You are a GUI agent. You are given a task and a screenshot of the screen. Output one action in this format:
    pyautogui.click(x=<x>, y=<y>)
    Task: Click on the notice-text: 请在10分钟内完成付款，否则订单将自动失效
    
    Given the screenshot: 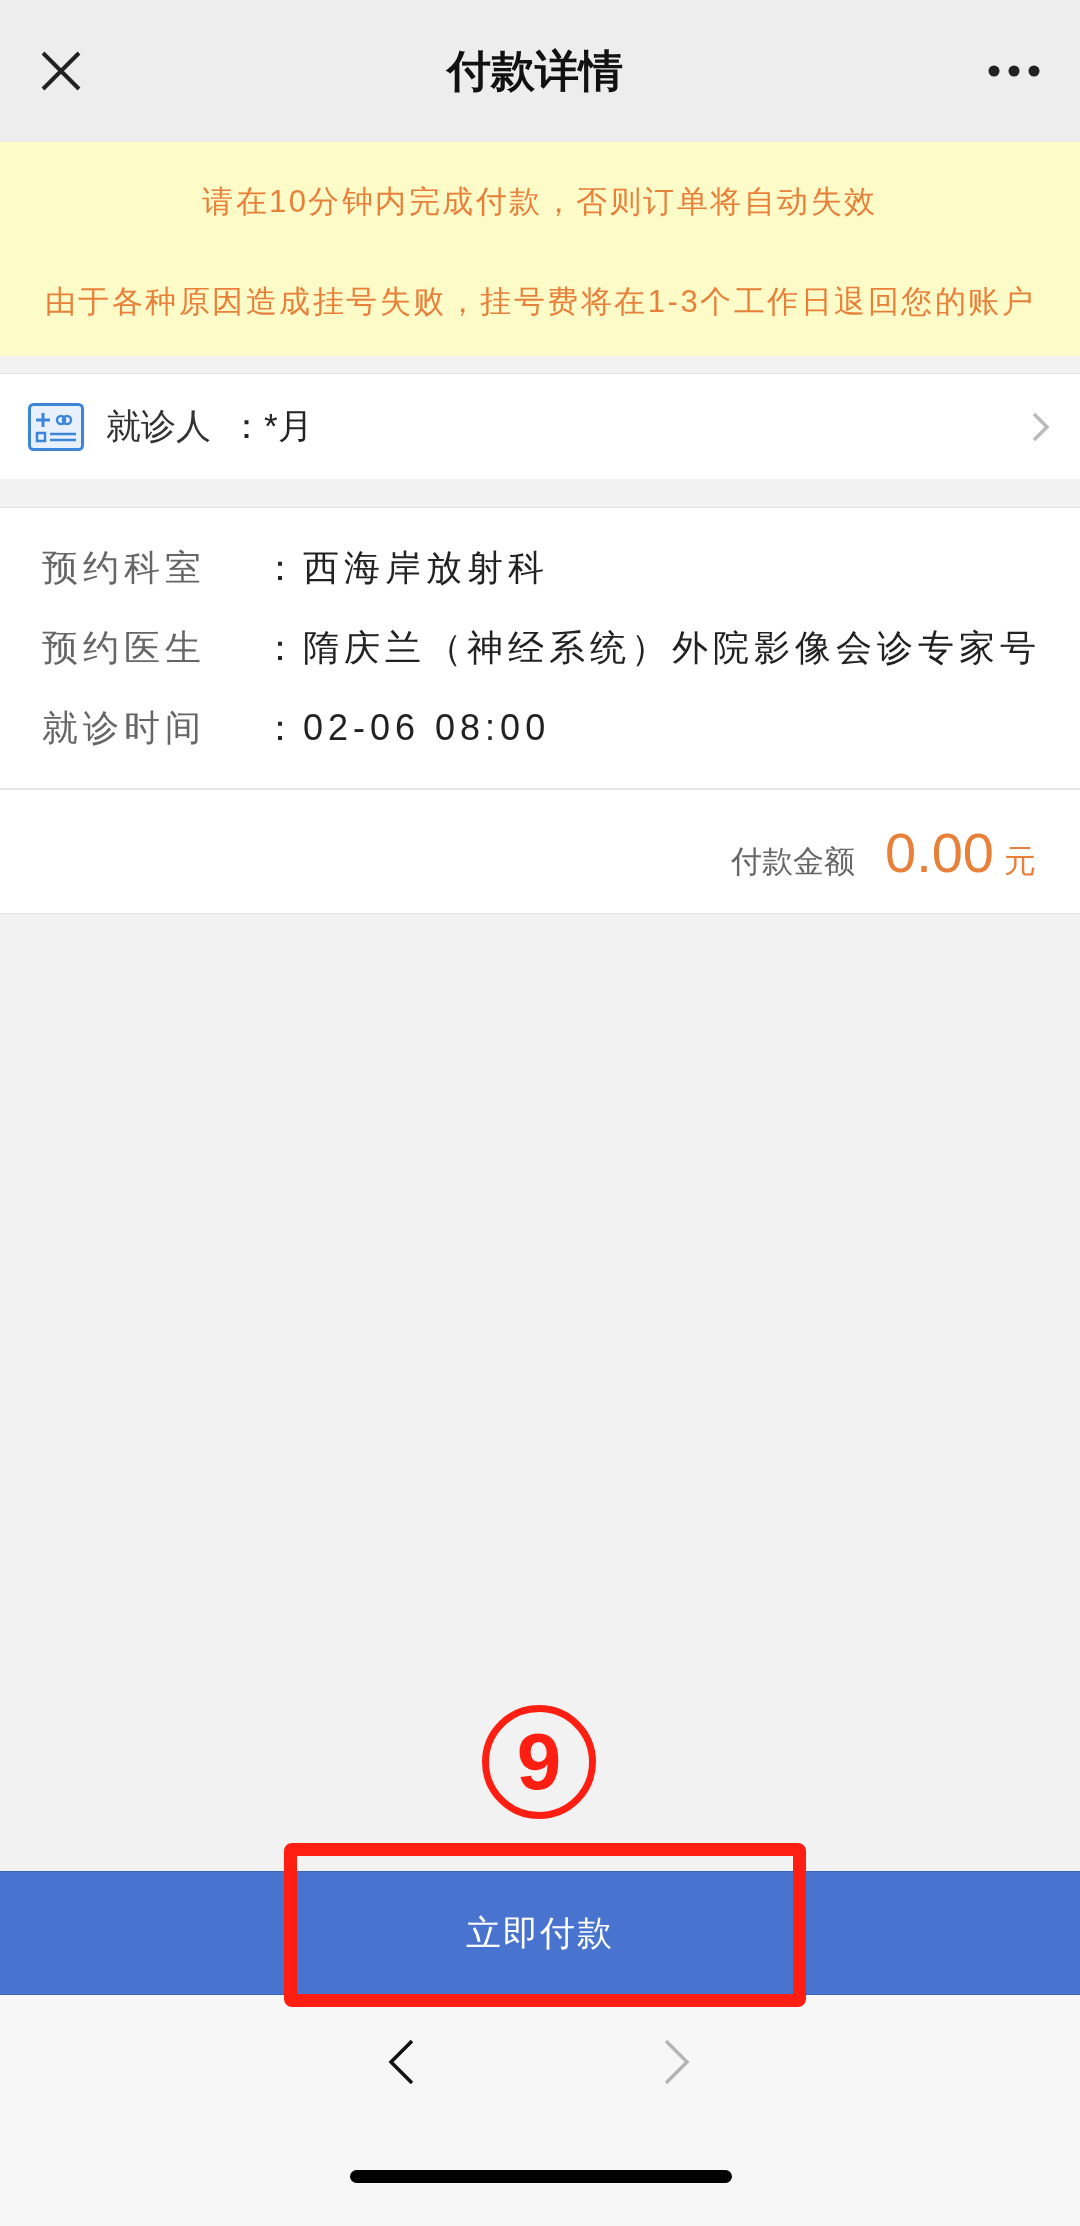 What is the action you would take?
    pyautogui.click(x=540, y=202)
    